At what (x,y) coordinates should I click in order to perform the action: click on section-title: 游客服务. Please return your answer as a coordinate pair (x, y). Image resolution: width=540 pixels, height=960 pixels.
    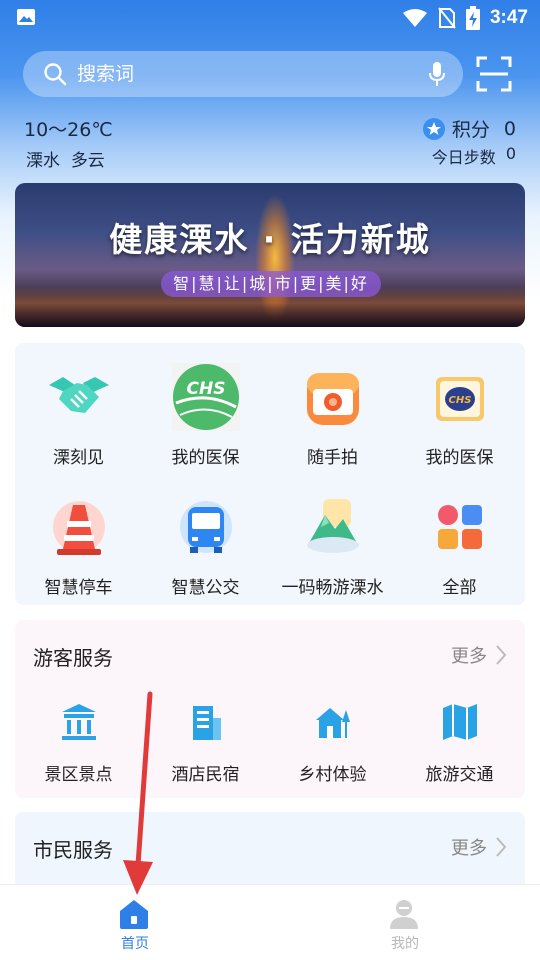
    Looking at the image, I should click on (73, 658).